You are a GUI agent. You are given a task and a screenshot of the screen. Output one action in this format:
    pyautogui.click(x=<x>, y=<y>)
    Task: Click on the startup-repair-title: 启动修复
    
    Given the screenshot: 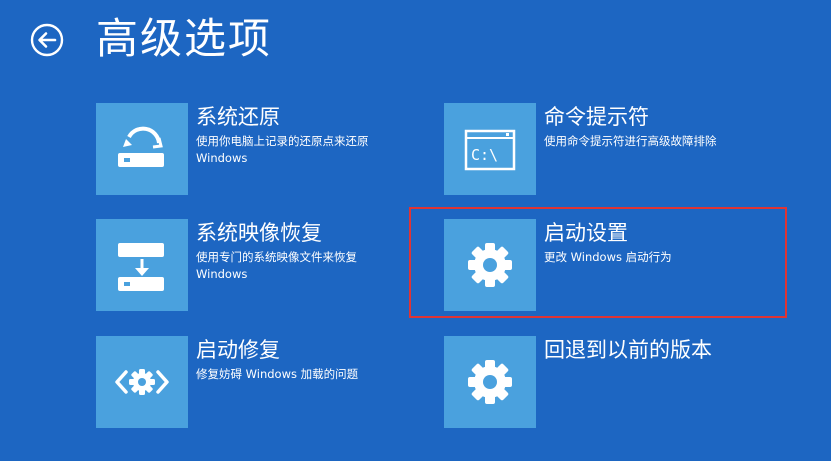 What is the action you would take?
    pyautogui.click(x=238, y=350)
    